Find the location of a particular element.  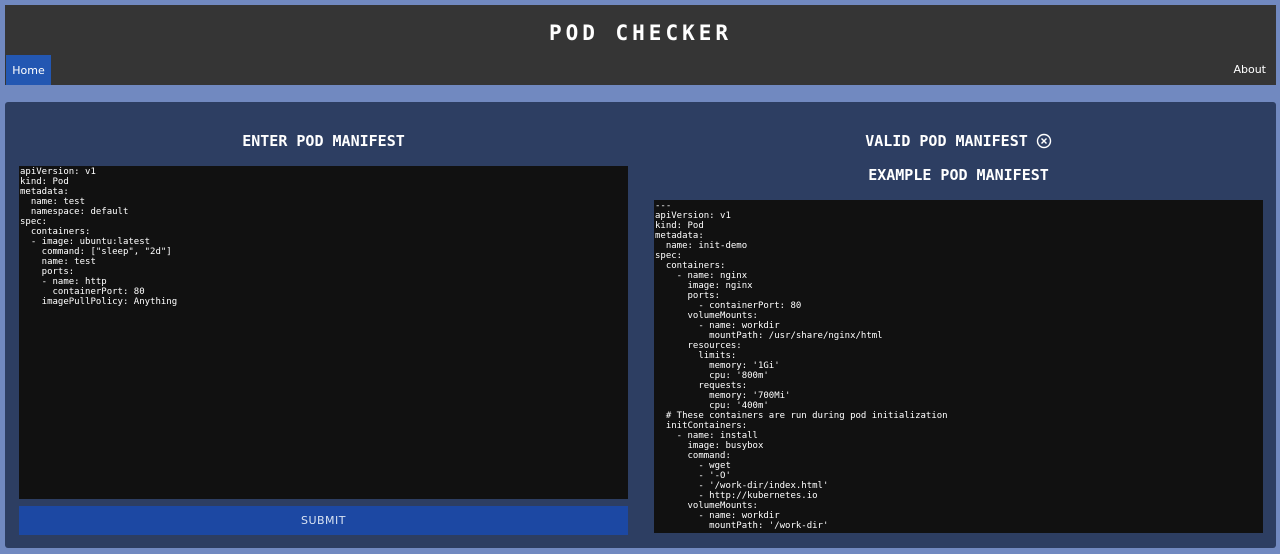

submit-button: SUBMIT is located at coordinates (323, 520).